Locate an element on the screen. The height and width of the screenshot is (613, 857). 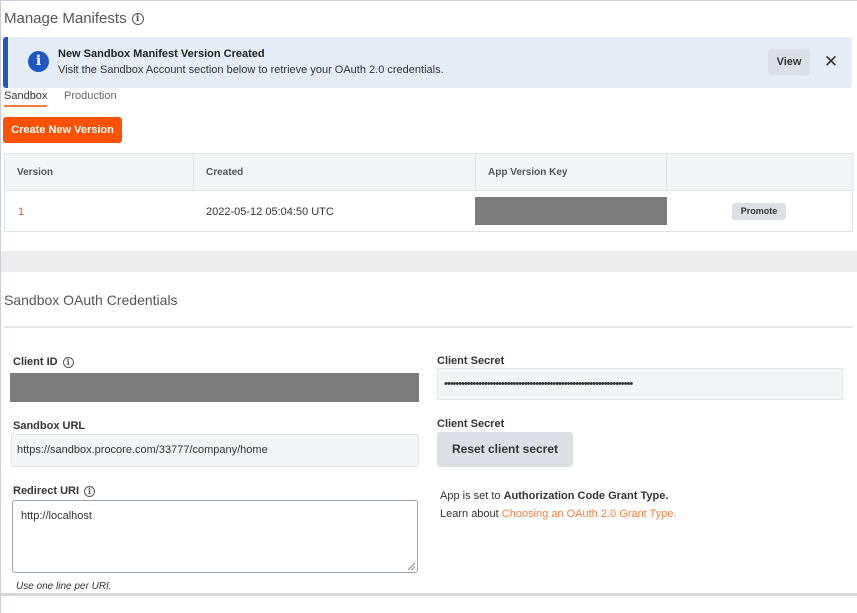
created-cell: 2022-05-12 05:04:50 UTC is located at coordinates (270, 212).